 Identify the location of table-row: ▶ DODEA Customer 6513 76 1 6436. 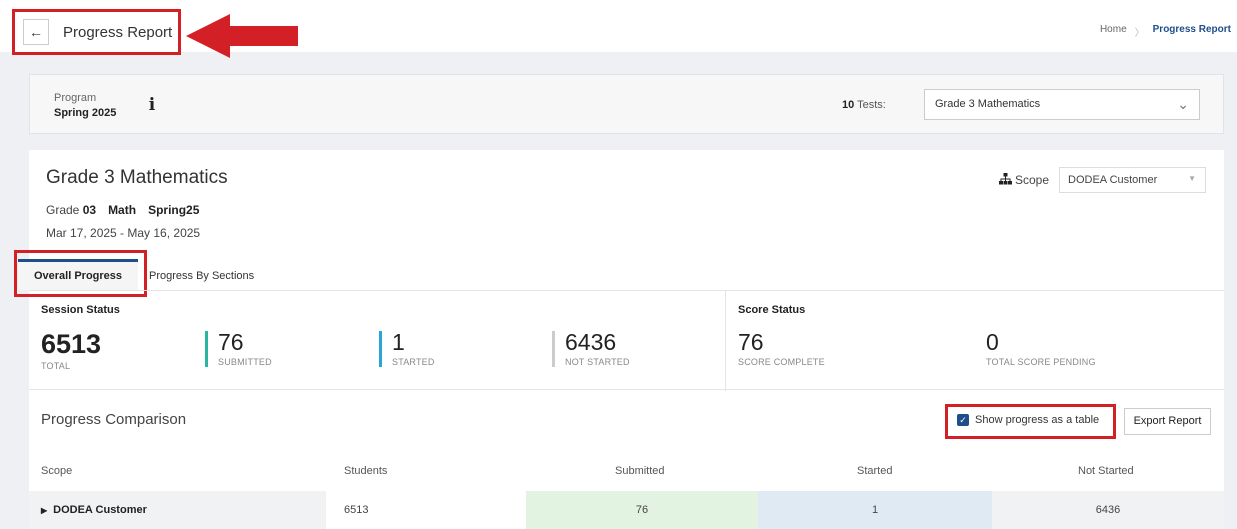
(626, 510).